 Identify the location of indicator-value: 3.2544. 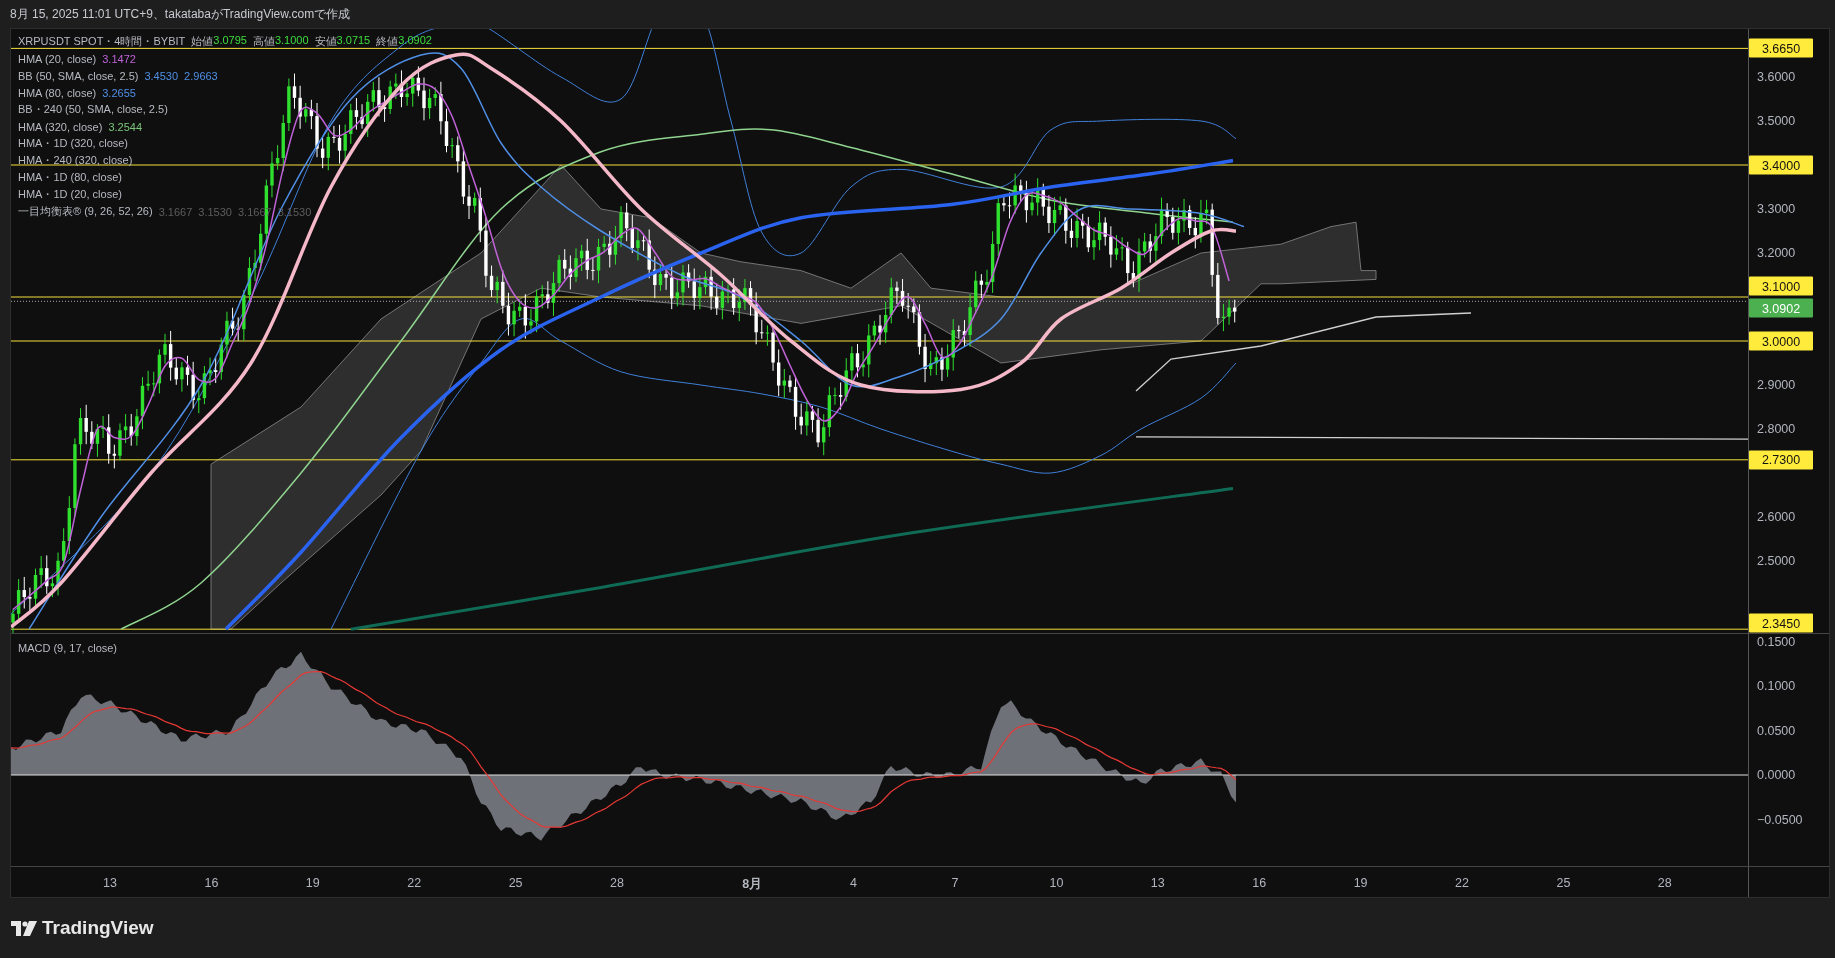
(125, 126).